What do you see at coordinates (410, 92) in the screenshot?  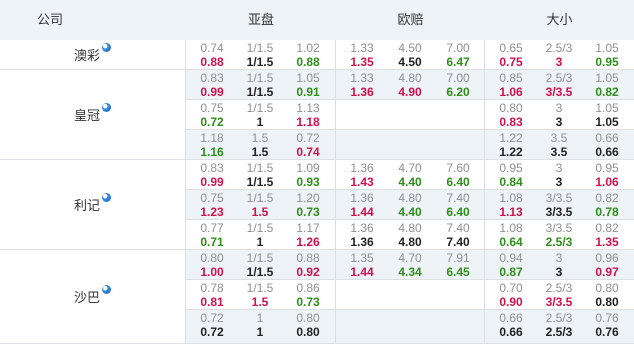 I see `euro-odds-live-value: 4.90` at bounding box center [410, 92].